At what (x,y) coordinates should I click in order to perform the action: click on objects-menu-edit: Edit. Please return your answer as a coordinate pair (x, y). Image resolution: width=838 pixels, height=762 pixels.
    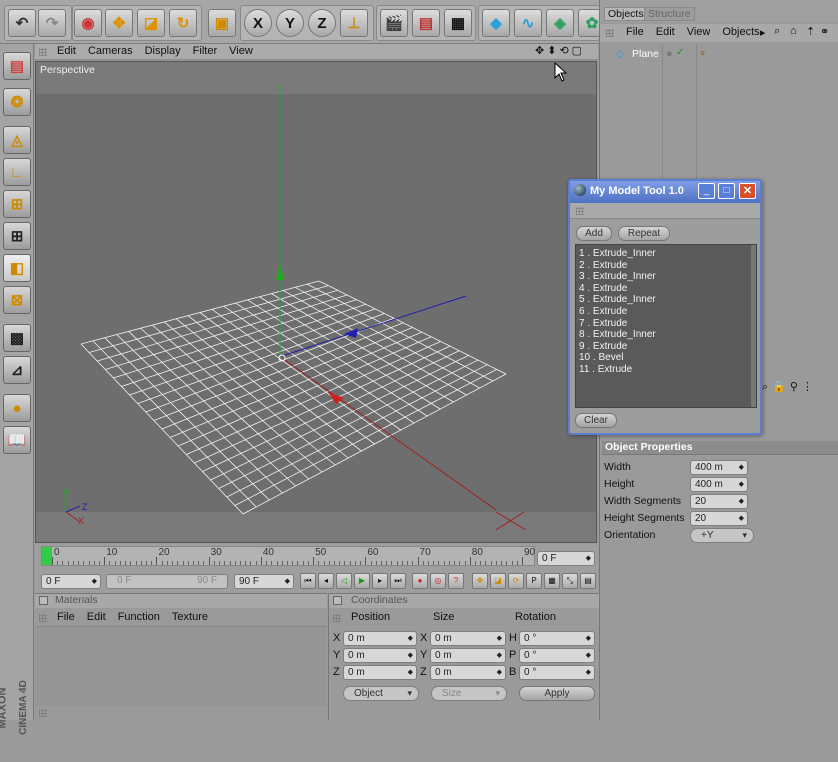
    Looking at the image, I should click on (665, 32).